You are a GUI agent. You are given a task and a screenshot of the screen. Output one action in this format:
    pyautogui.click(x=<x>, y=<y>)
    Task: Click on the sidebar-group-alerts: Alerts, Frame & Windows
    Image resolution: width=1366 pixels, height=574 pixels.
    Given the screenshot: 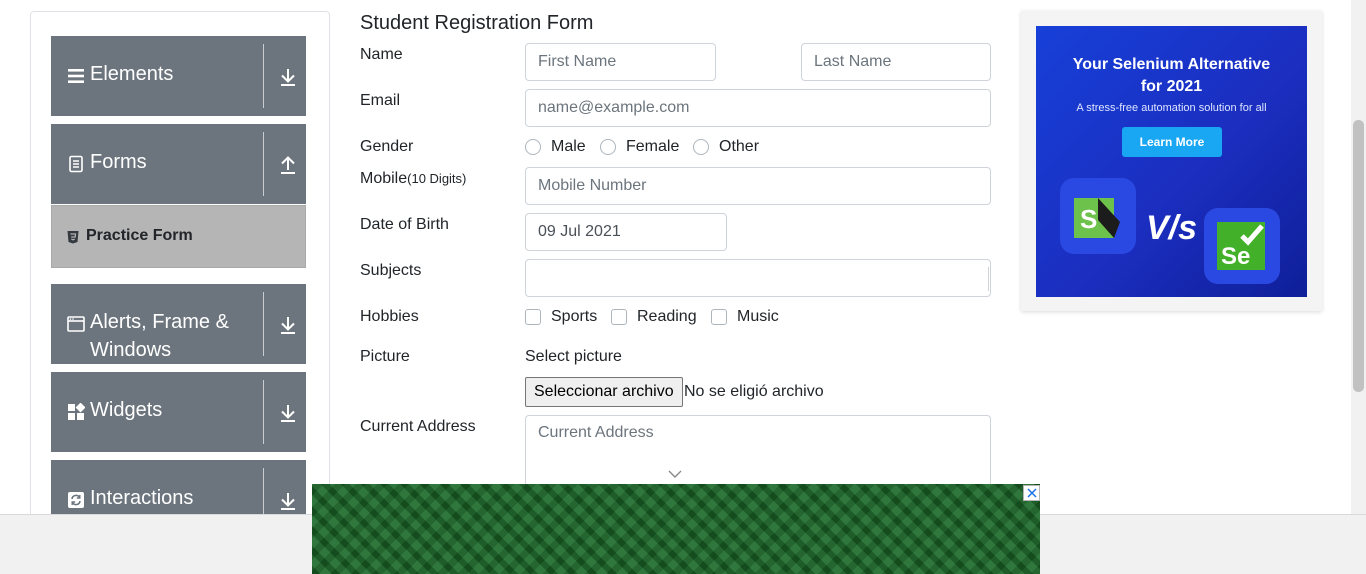 What is the action you would take?
    pyautogui.click(x=178, y=324)
    